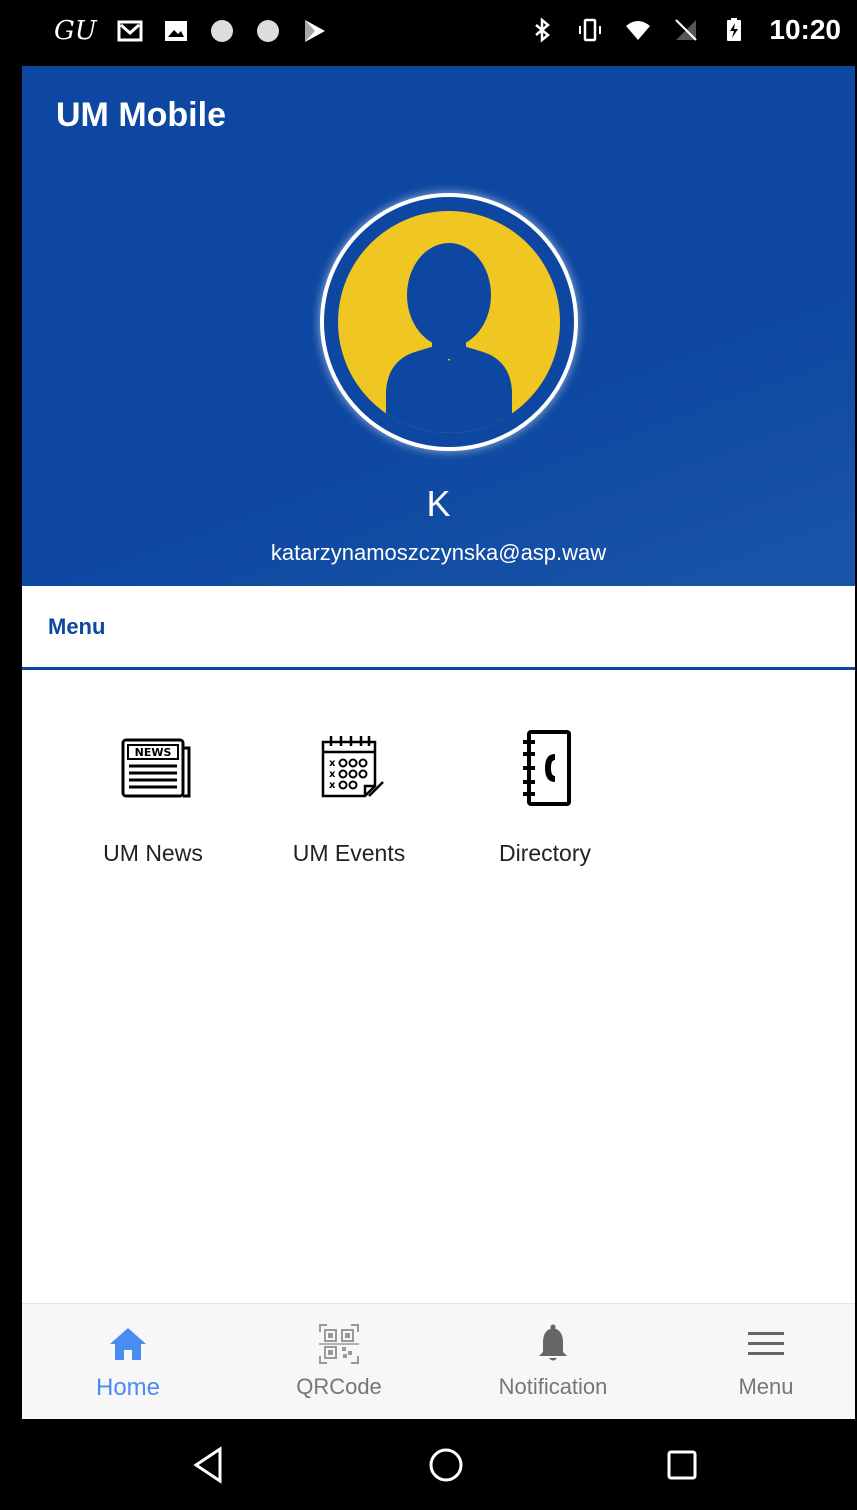 The width and height of the screenshot is (857, 1510). What do you see at coordinates (141, 115) in the screenshot?
I see `app-title: UM Mobile` at bounding box center [141, 115].